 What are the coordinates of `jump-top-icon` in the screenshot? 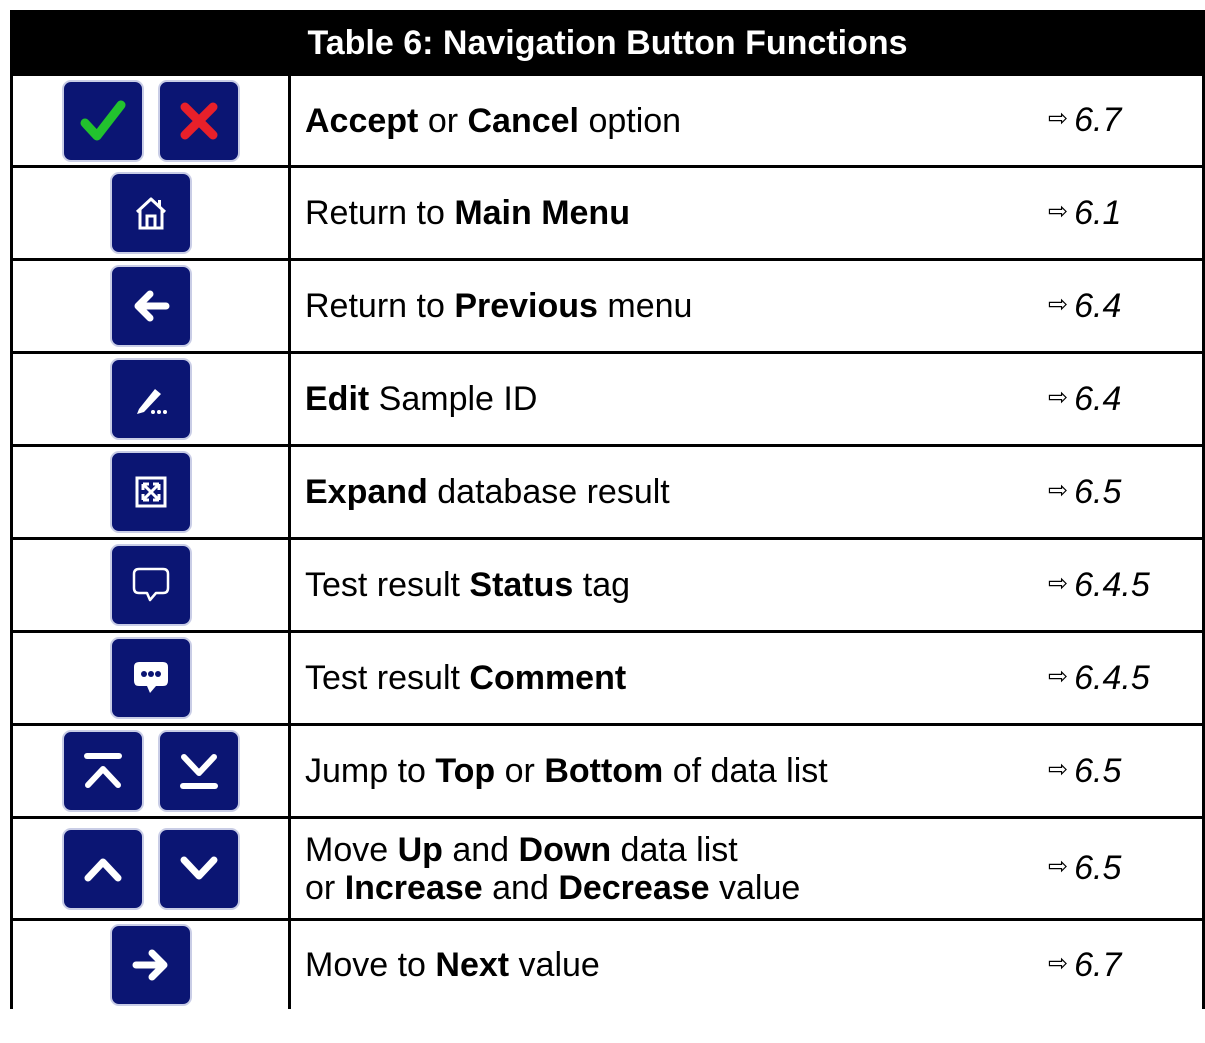 It's located at (103, 771).